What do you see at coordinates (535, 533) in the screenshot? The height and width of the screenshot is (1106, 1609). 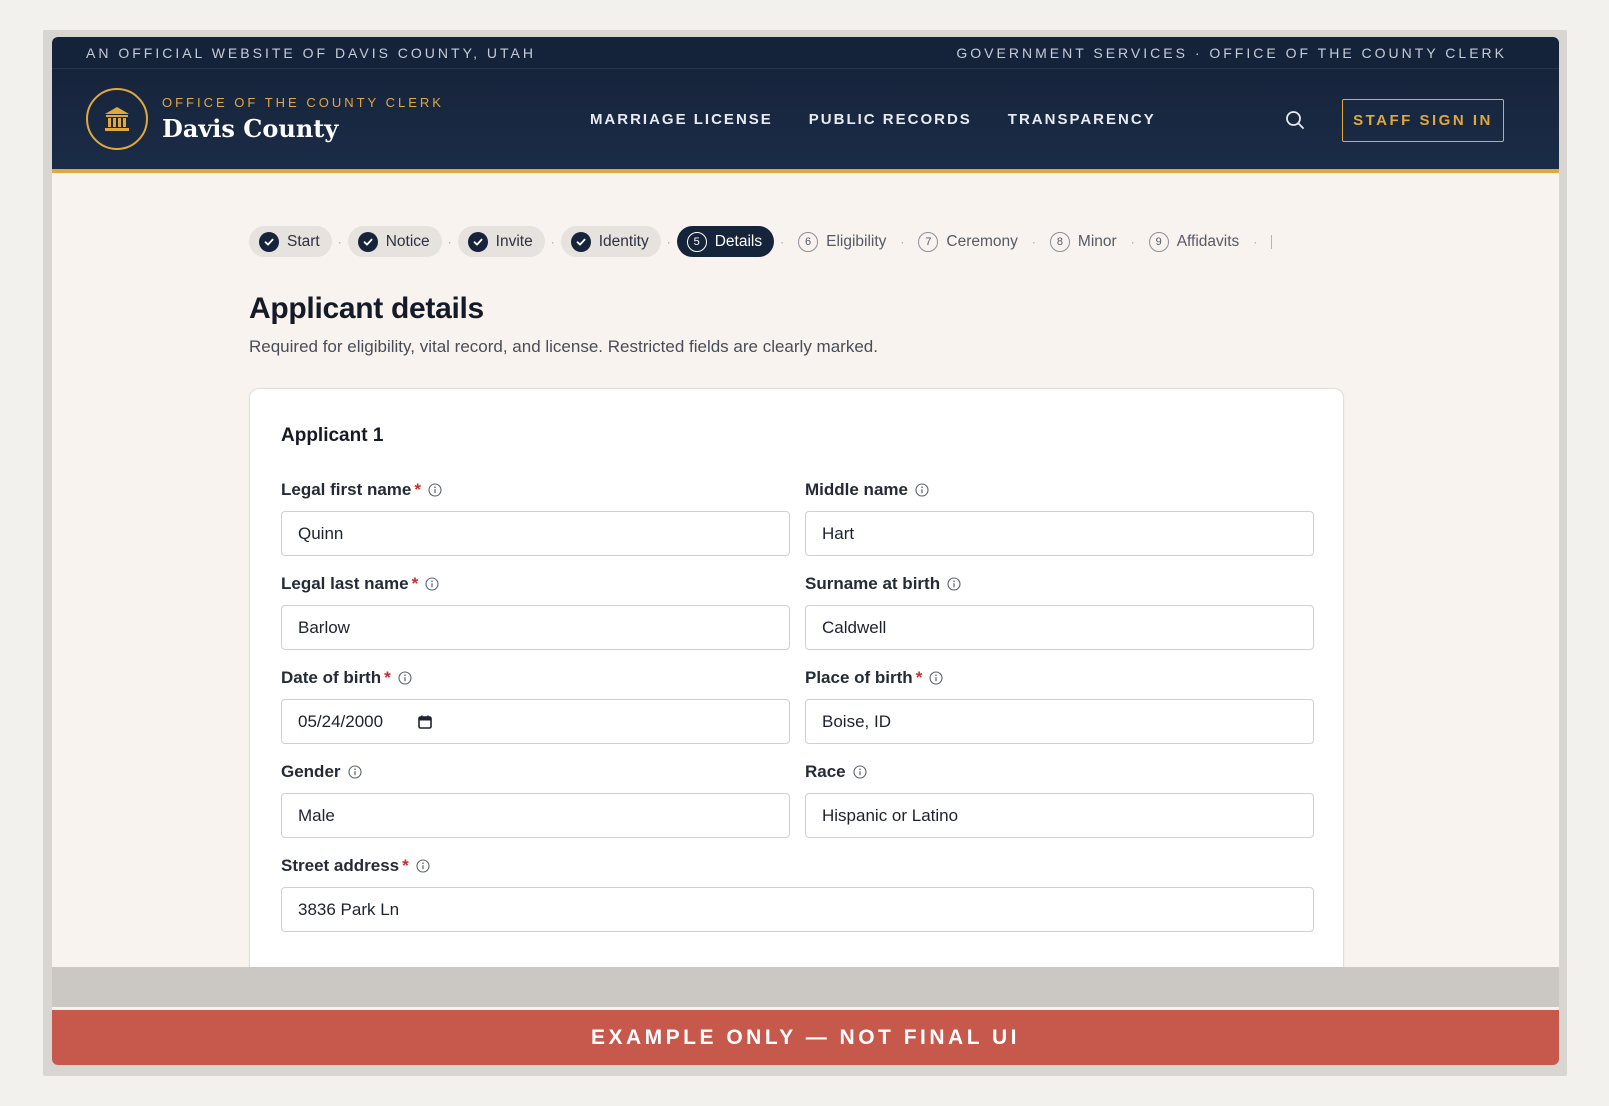 I see `first-name-input: Quinn` at bounding box center [535, 533].